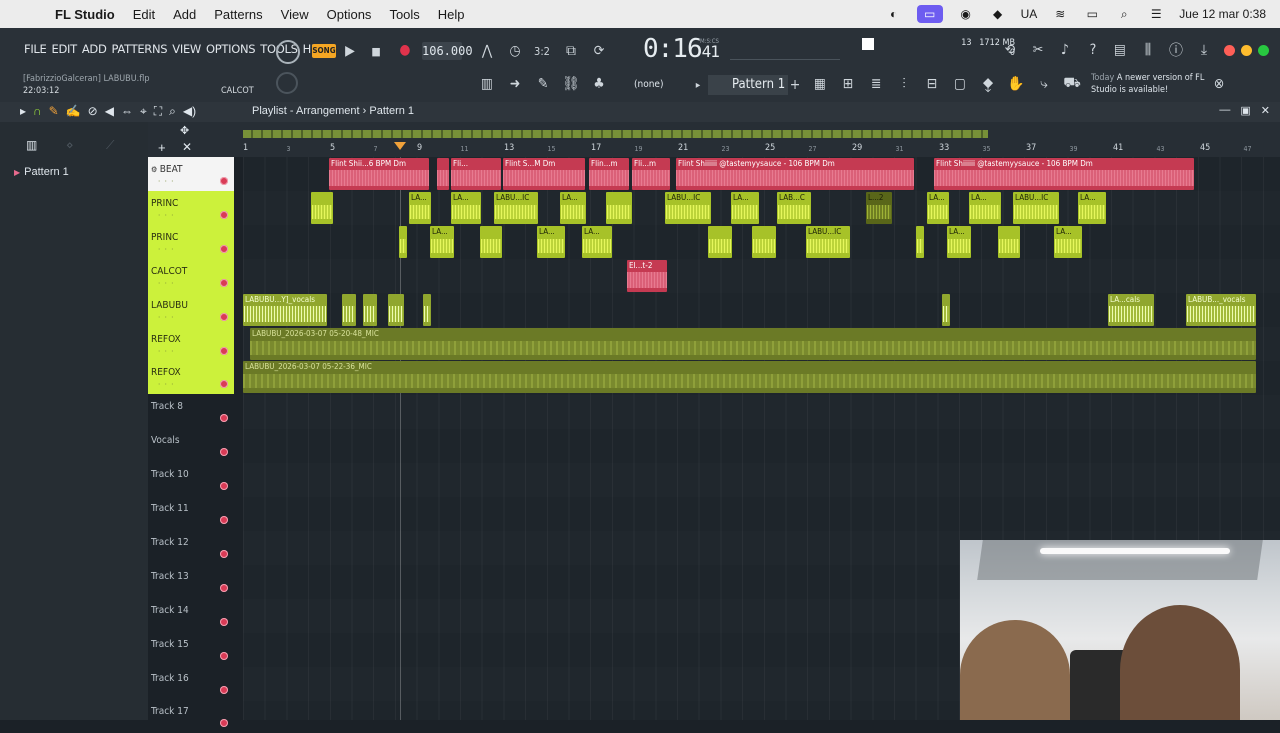  Describe the element at coordinates (143, 111) in the screenshot. I see `slice-tool-icon: ⌖` at that location.